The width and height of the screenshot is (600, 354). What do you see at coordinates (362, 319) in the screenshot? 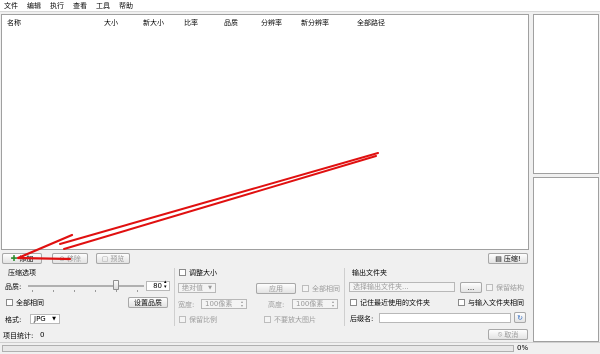
I see `suffix-label: 后缀名:` at bounding box center [362, 319].